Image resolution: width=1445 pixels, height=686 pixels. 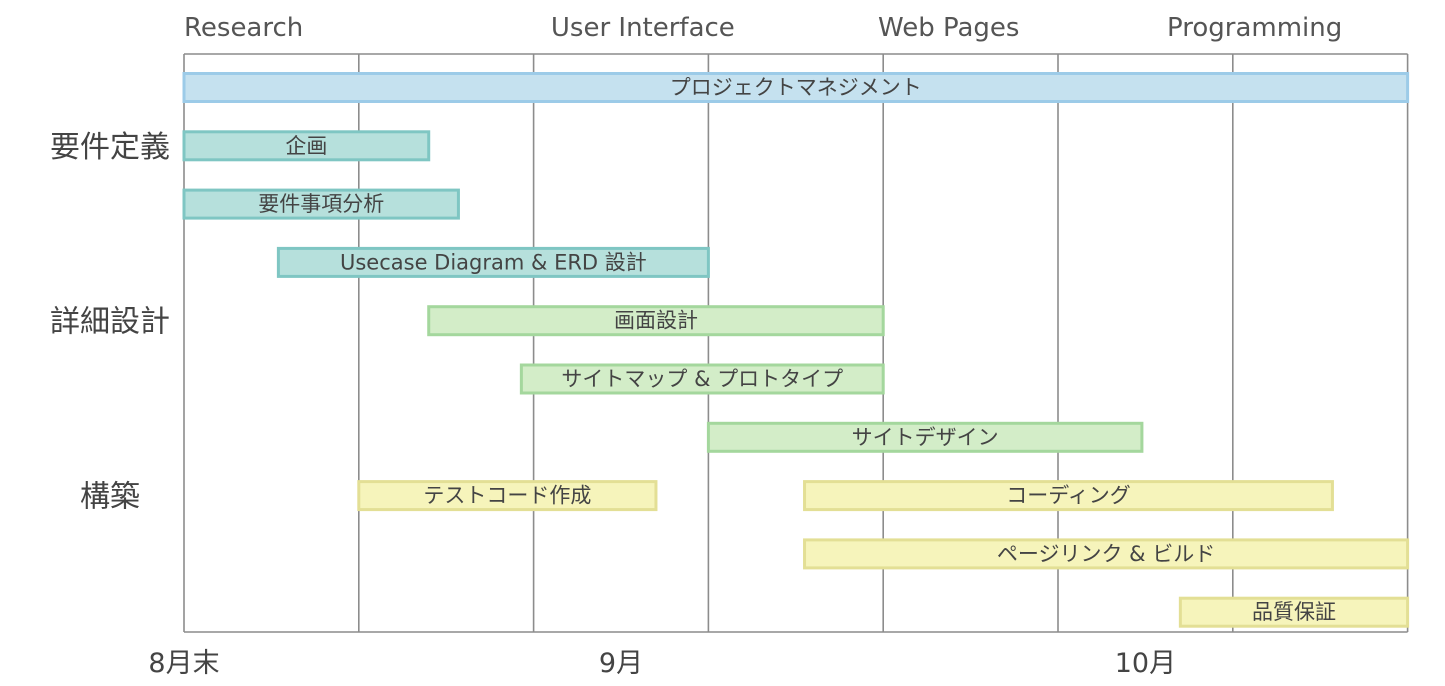 I want to click on task-label: コーディング, so click(x=1068, y=496).